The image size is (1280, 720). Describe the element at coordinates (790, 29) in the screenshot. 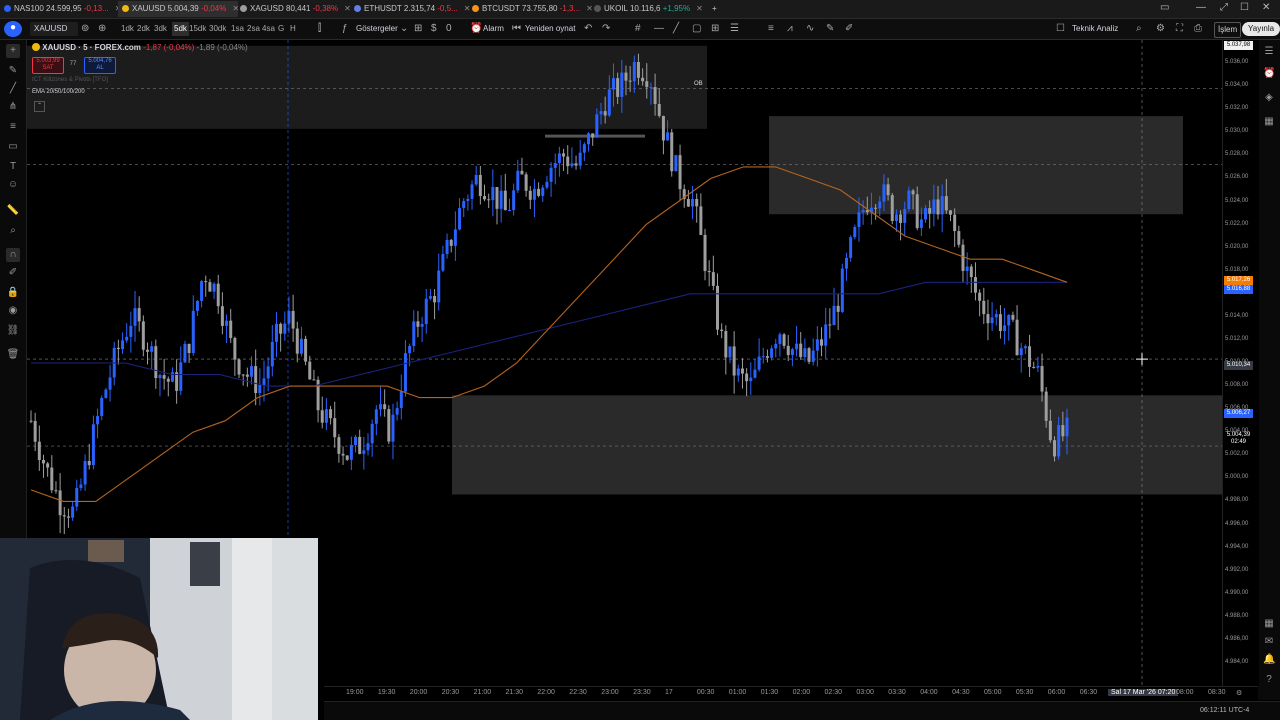

I see `path-icon: ⩘` at that location.